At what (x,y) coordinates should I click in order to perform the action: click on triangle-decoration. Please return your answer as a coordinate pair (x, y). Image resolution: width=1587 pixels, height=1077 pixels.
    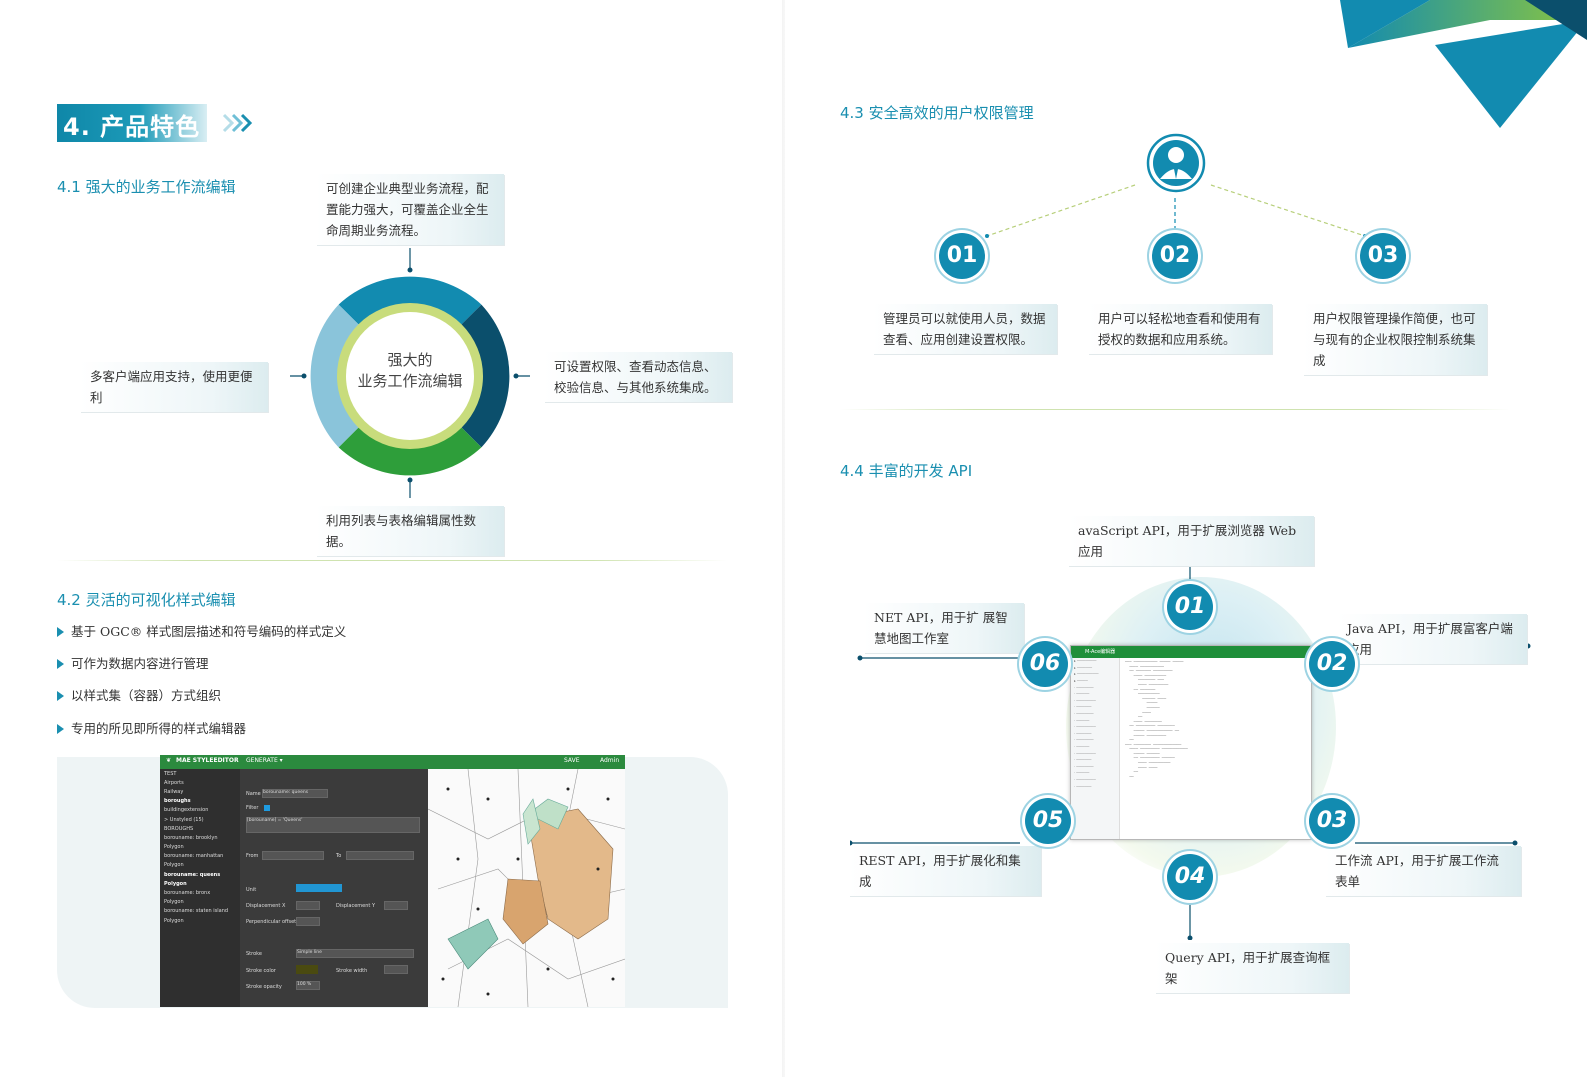
    Looking at the image, I should click on (1463, 64).